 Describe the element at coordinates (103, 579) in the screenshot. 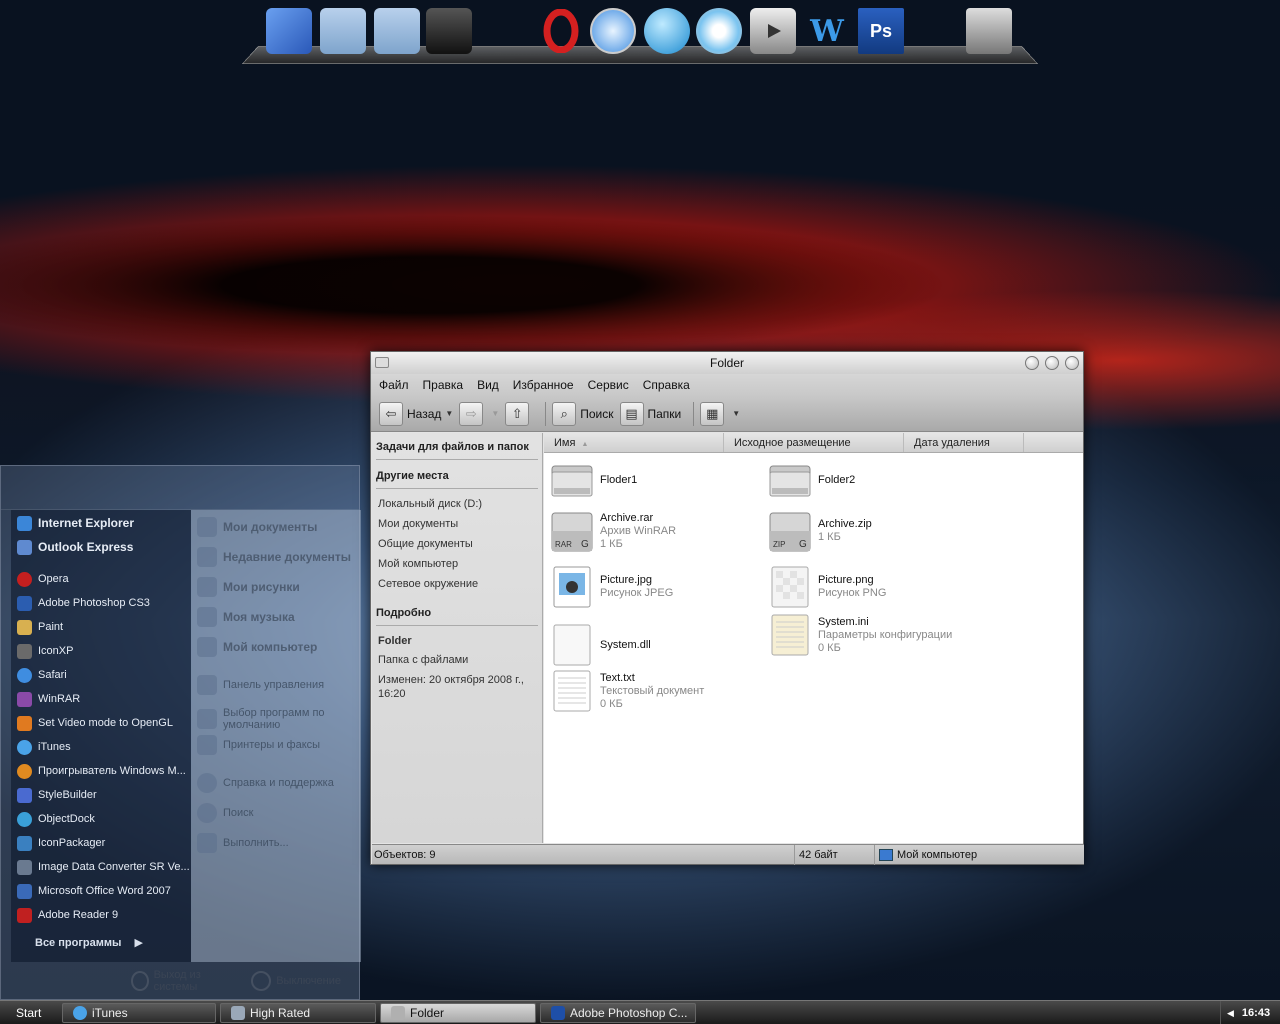

I see `program-opera: Opera` at that location.